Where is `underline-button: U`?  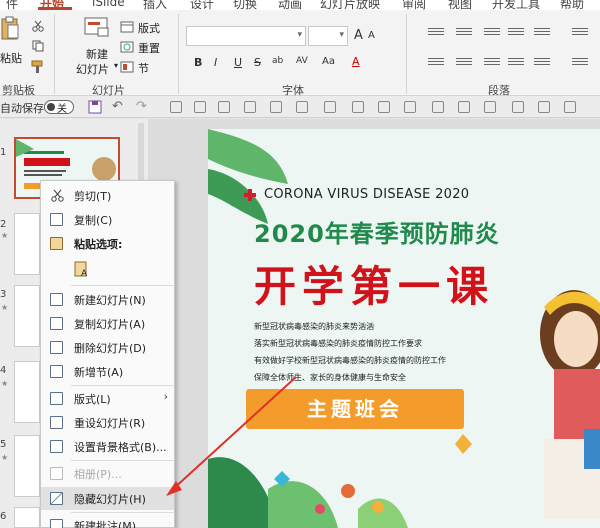
underline-button: U is located at coordinates (238, 62).